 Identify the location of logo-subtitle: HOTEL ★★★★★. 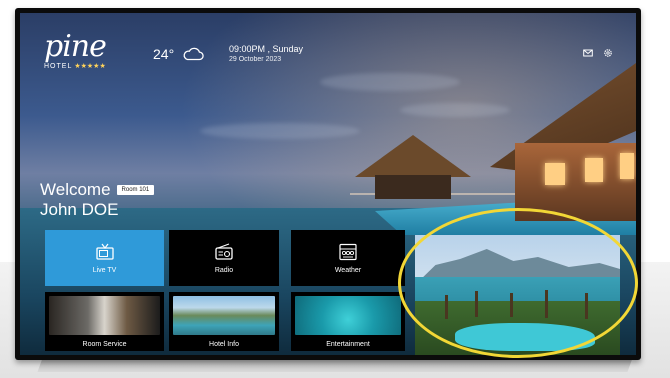
(75, 66).